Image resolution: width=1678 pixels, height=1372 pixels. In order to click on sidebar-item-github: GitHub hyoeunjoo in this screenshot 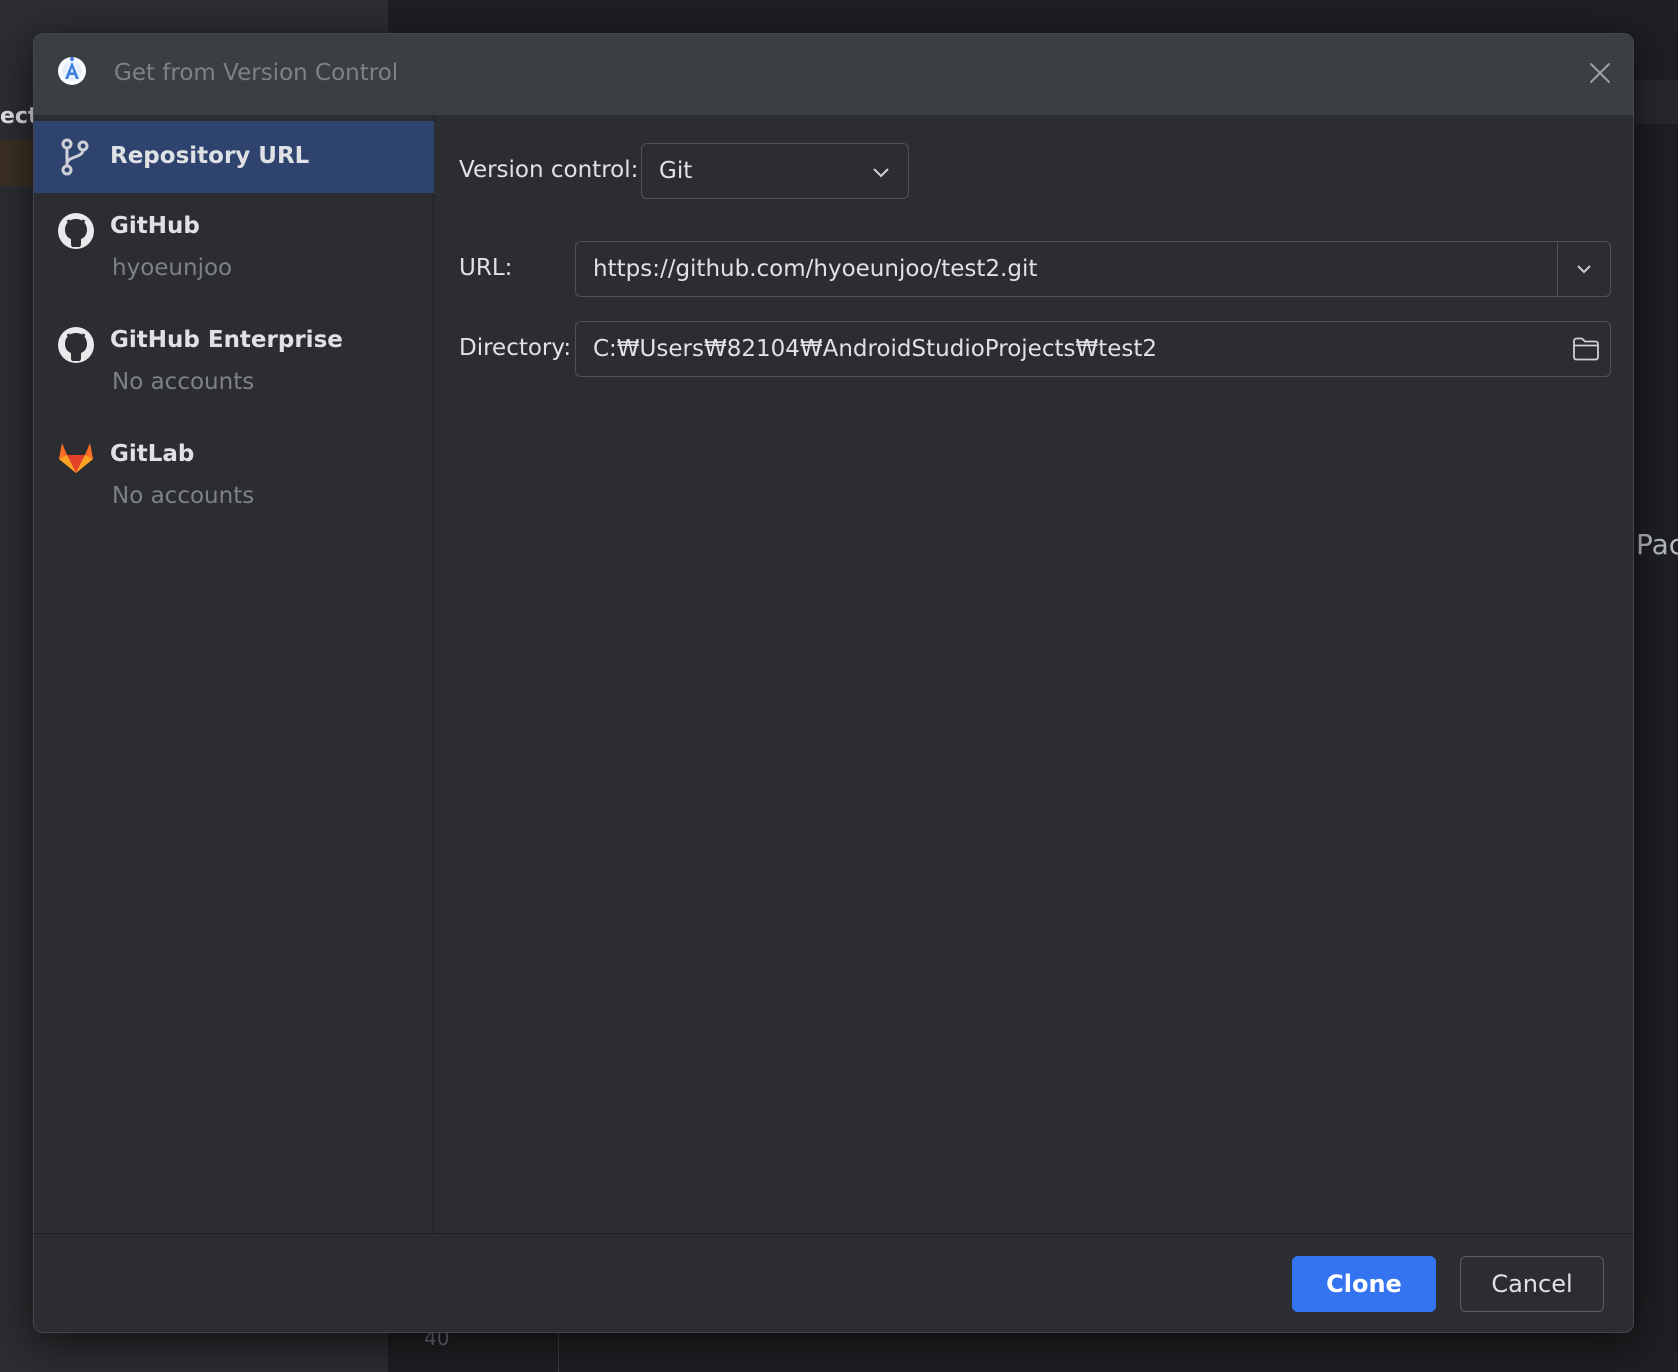, I will do `click(234, 249)`.